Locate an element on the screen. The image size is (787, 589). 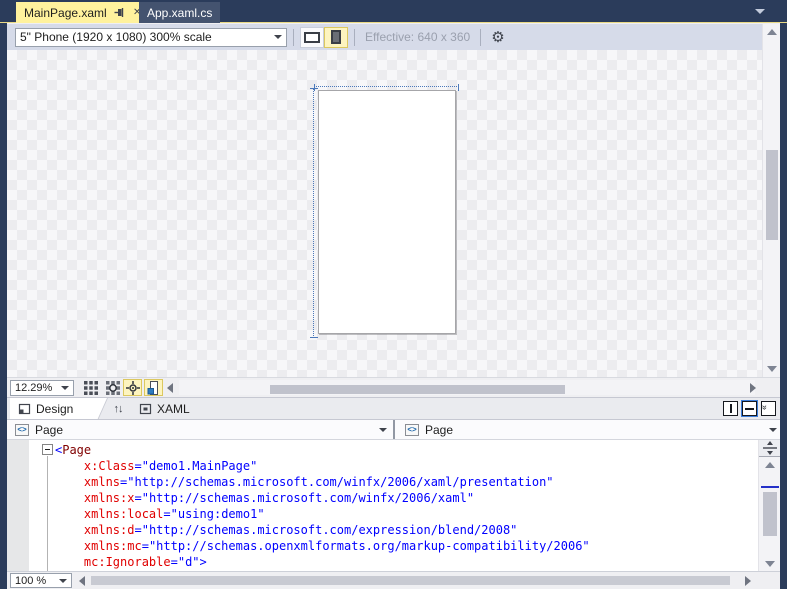
snap-to-snaplines-button is located at coordinates (132, 387).